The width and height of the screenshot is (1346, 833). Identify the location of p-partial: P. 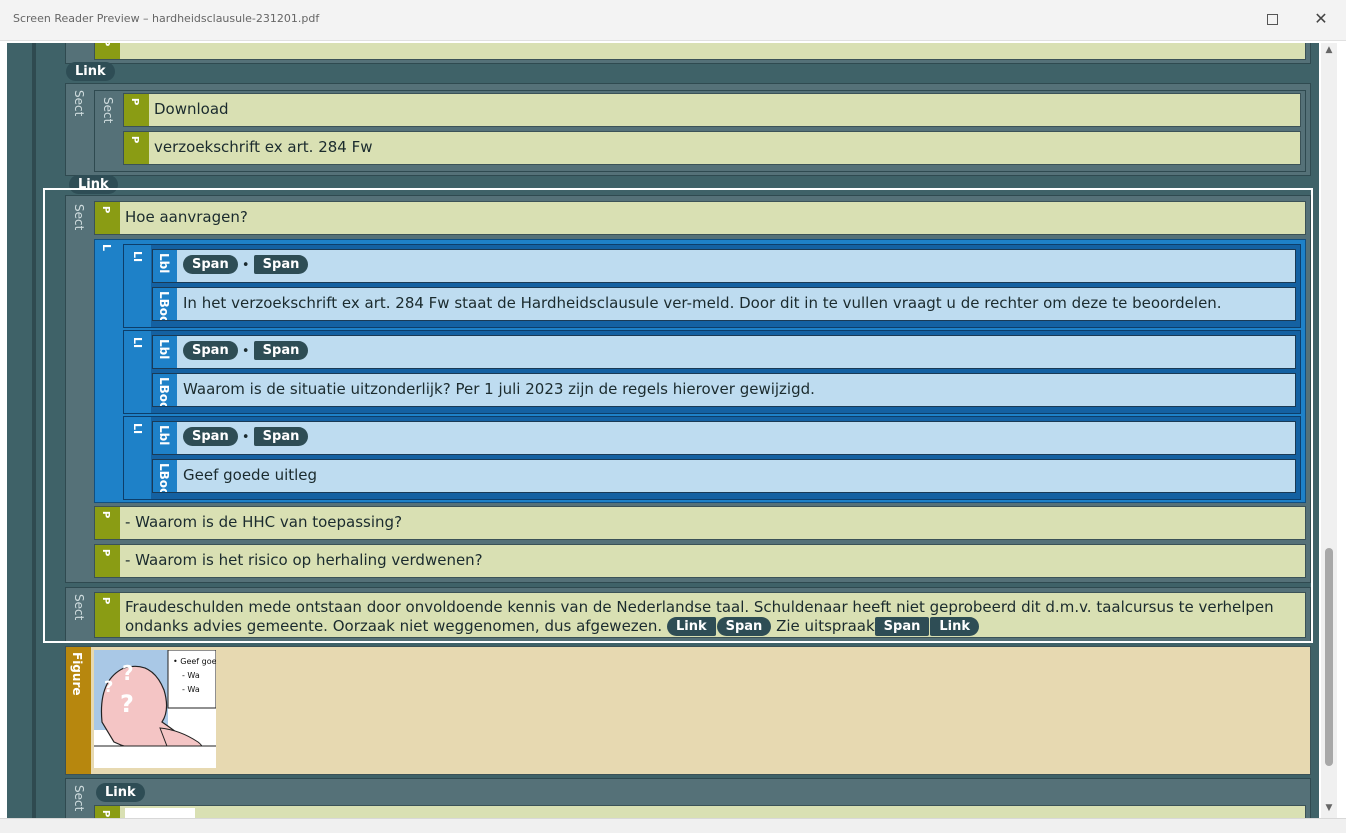
(700, 51).